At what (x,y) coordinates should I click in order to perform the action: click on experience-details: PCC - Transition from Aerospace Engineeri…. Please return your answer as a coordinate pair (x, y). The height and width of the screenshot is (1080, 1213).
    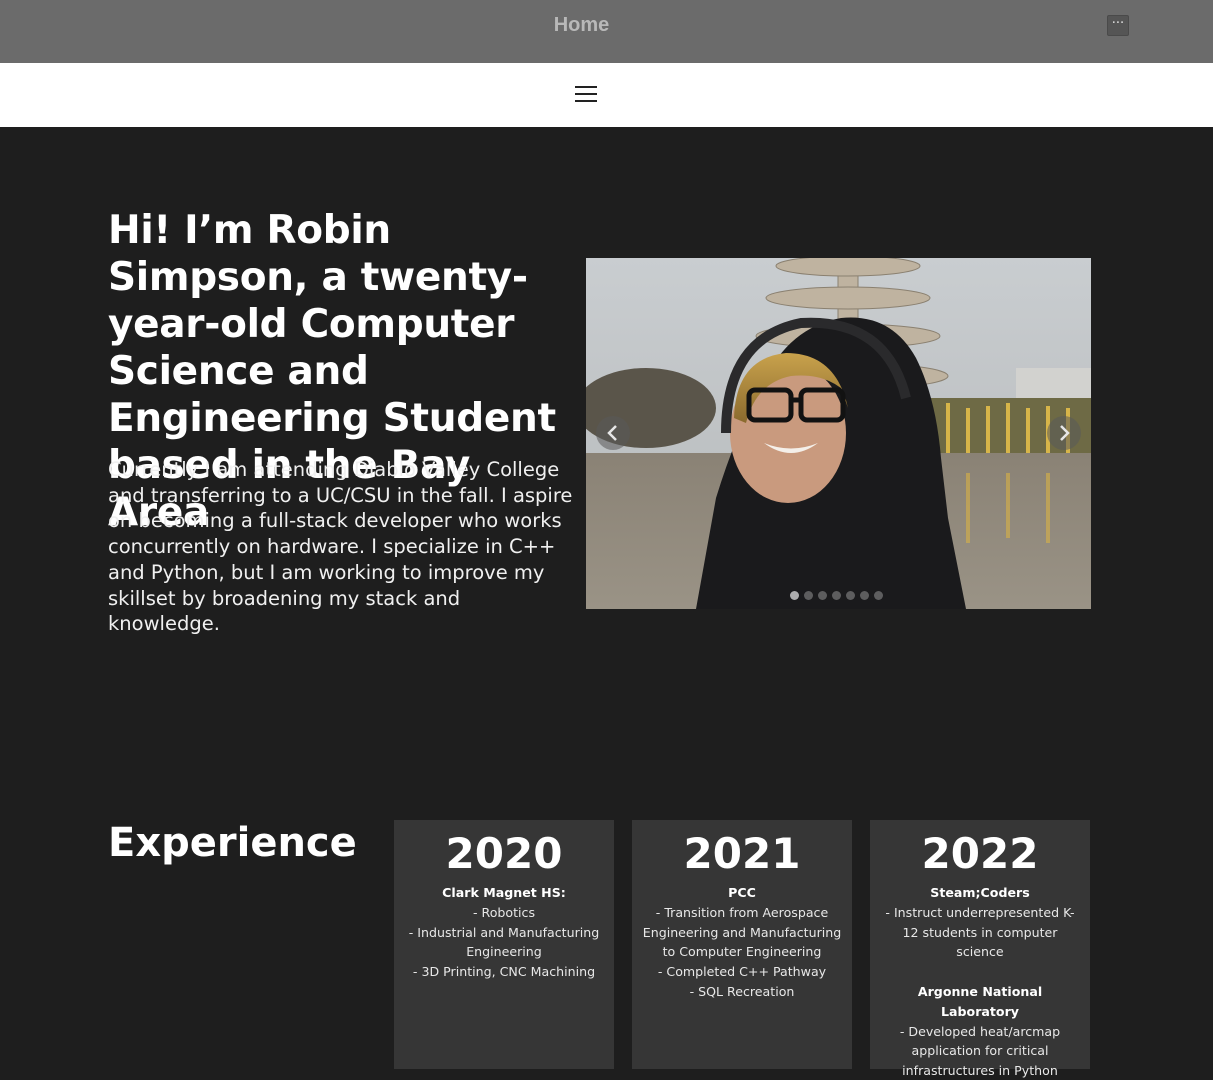
    Looking at the image, I should click on (742, 942).